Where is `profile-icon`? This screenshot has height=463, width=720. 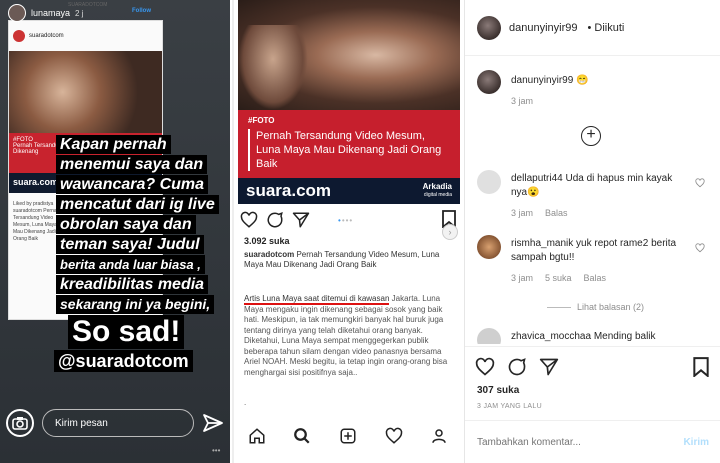 profile-icon is located at coordinates (439, 436).